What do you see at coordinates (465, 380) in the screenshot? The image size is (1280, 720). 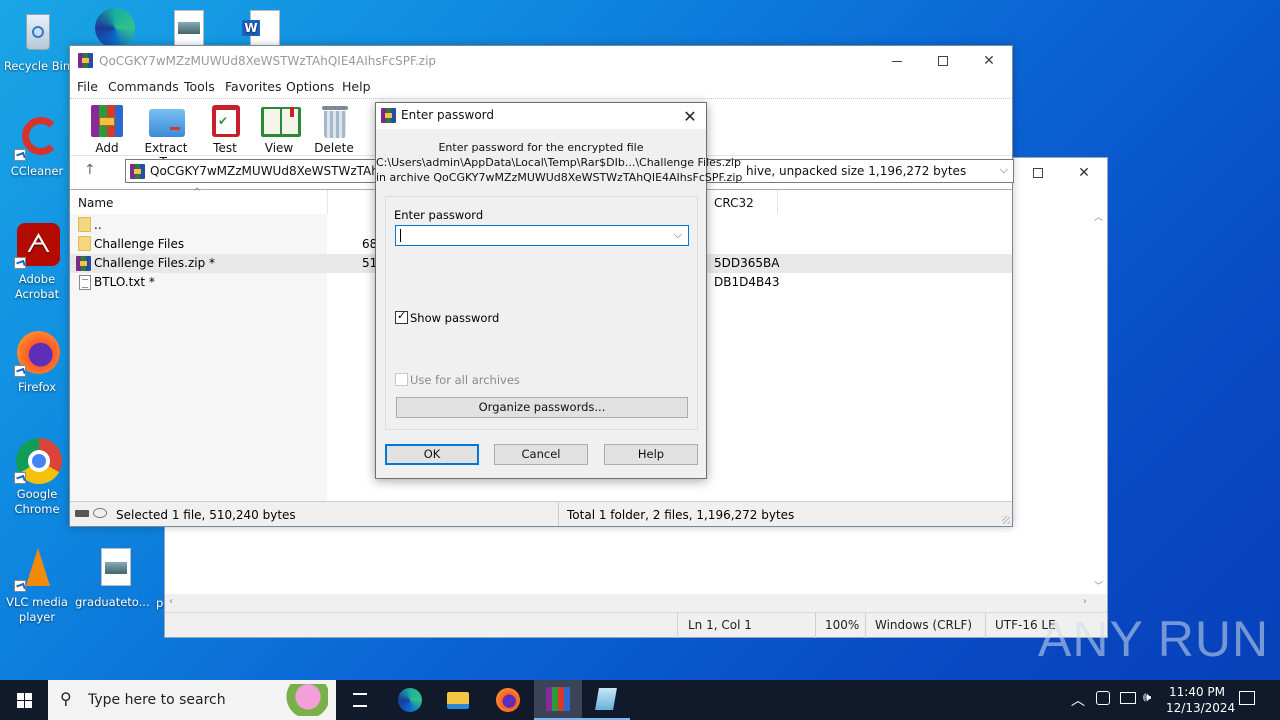 I see `use-for-all-archives-label: Use for all archives` at bounding box center [465, 380].